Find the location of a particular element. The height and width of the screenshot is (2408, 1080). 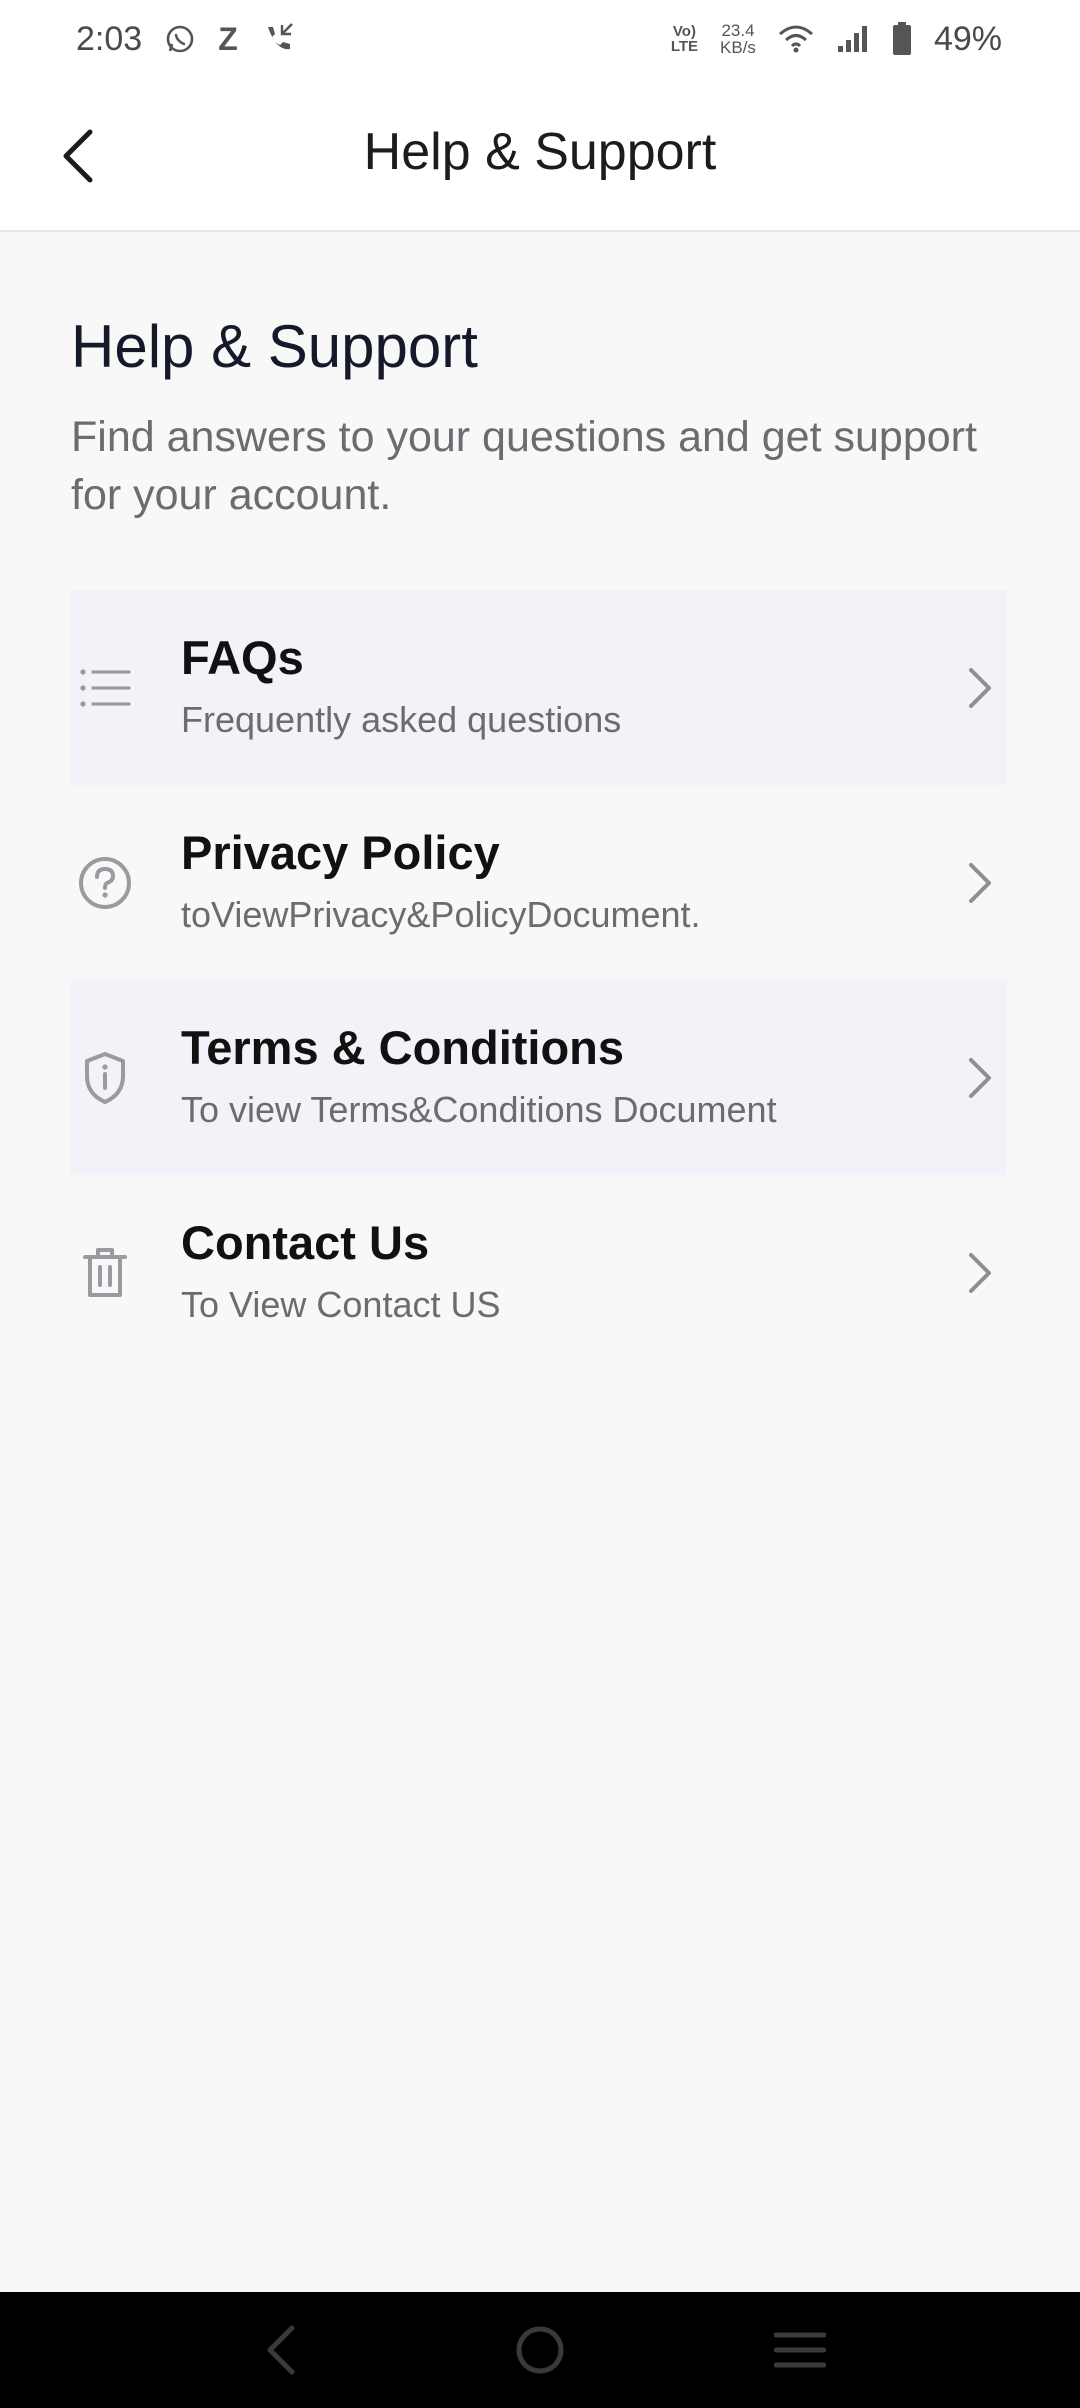

menu-label: Terms & Conditions is located at coordinates (403, 1047).